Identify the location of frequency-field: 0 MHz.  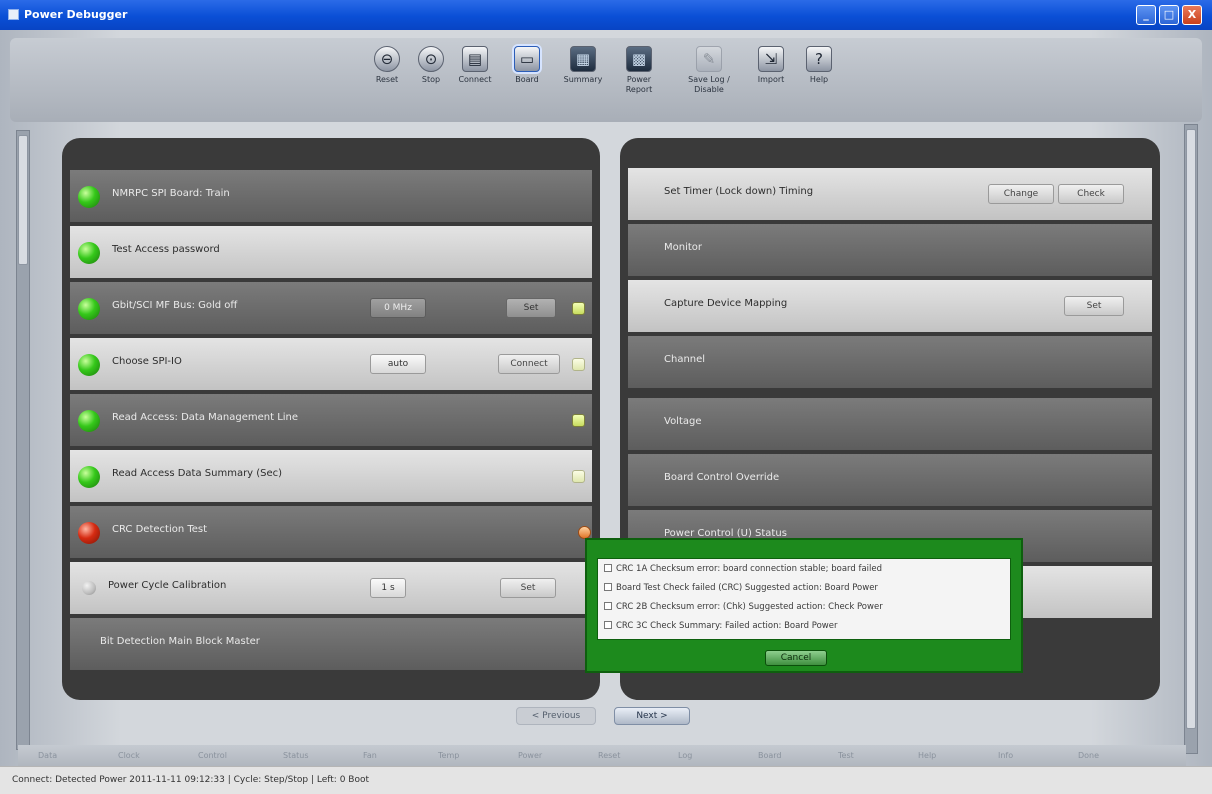
(398, 308).